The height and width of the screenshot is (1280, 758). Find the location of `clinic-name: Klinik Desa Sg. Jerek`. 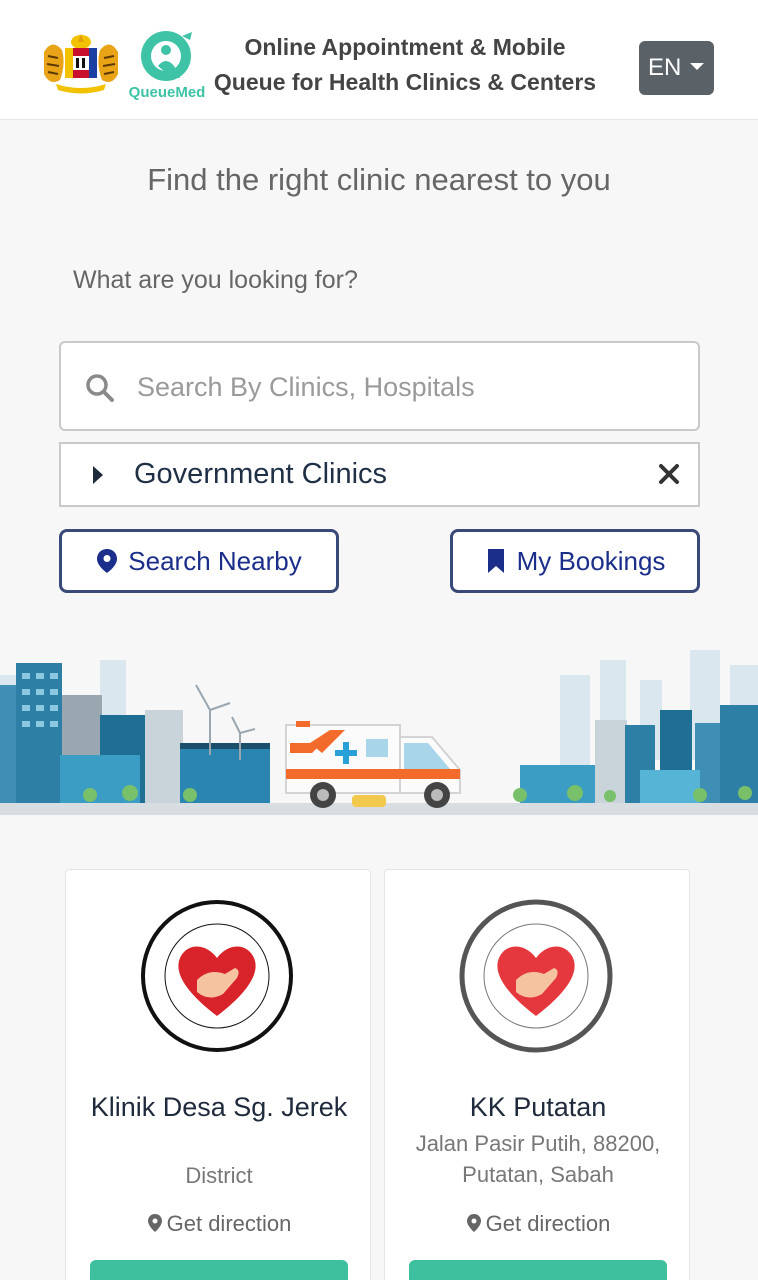

clinic-name: Klinik Desa Sg. Jerek is located at coordinates (219, 1107).